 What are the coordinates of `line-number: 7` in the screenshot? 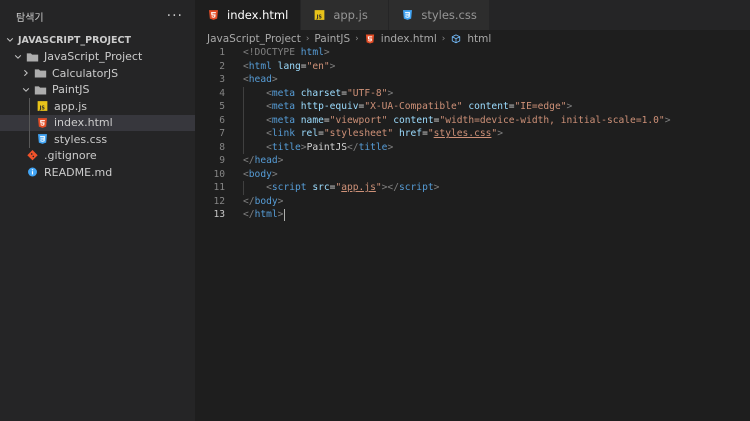 It's located at (222, 134).